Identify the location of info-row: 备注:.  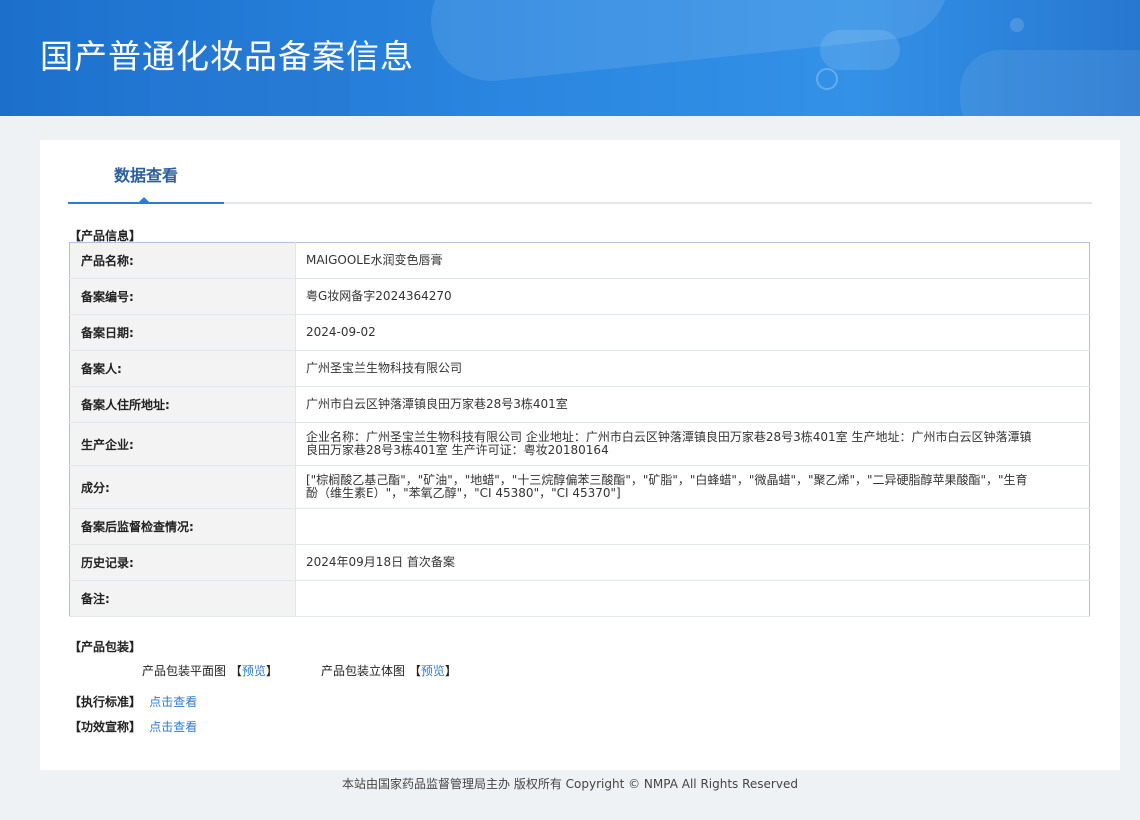
(579, 598).